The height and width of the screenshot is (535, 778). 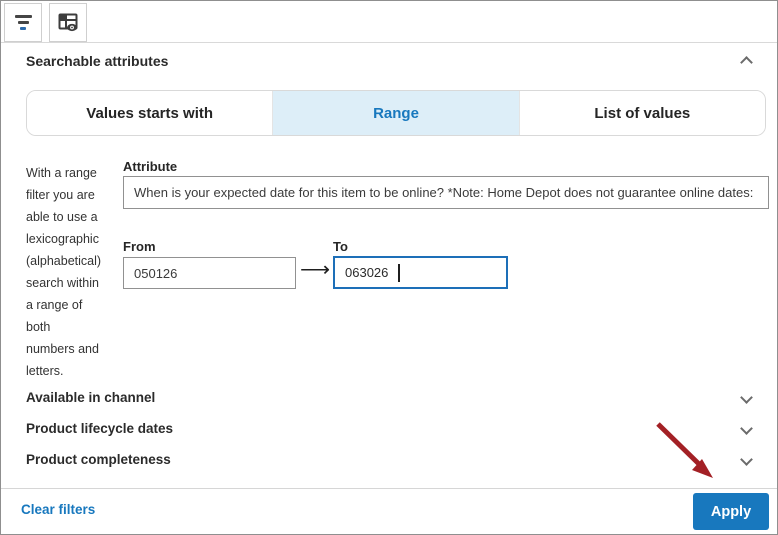 I want to click on from-input, so click(x=209, y=273).